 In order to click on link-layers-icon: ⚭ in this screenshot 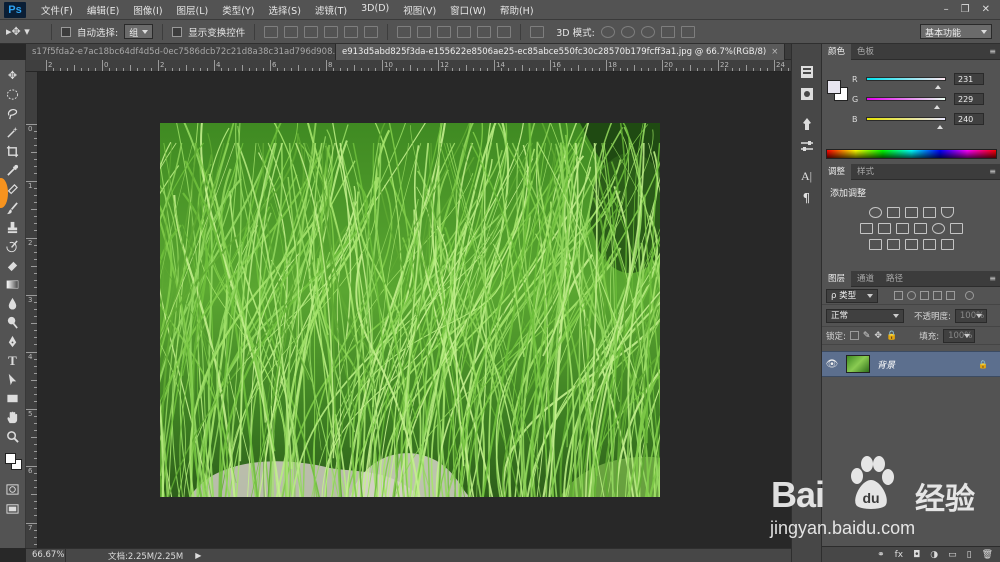, I will do `click(881, 555)`.